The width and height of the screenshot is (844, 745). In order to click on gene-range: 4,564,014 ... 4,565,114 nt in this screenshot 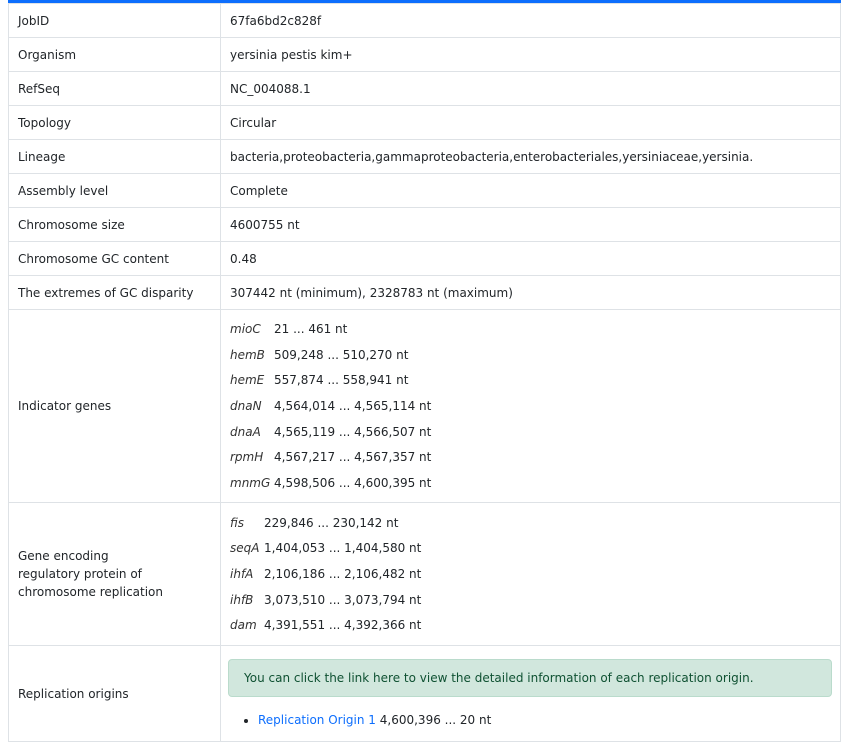, I will do `click(353, 406)`.